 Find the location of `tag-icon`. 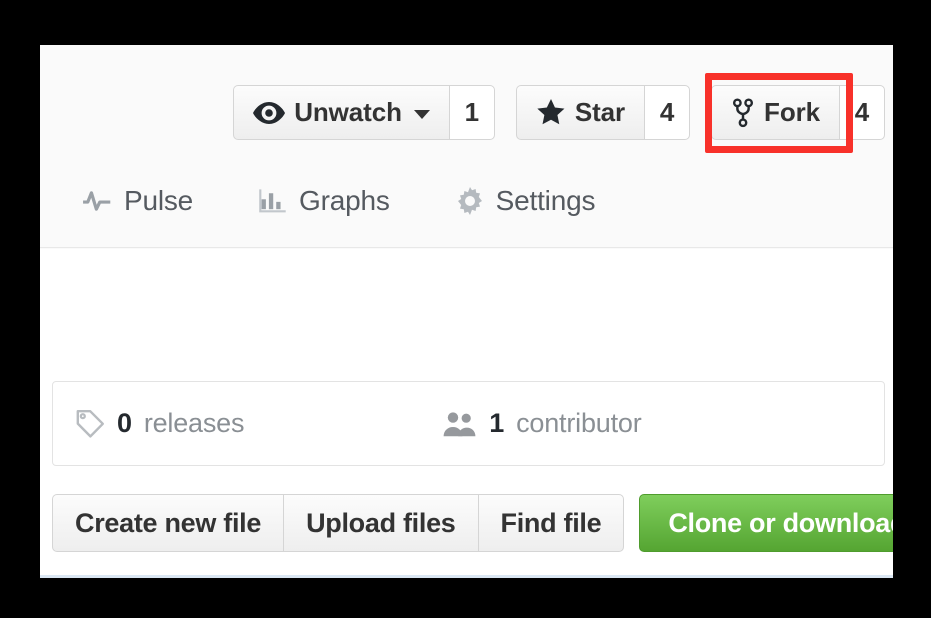

tag-icon is located at coordinates (90, 424).